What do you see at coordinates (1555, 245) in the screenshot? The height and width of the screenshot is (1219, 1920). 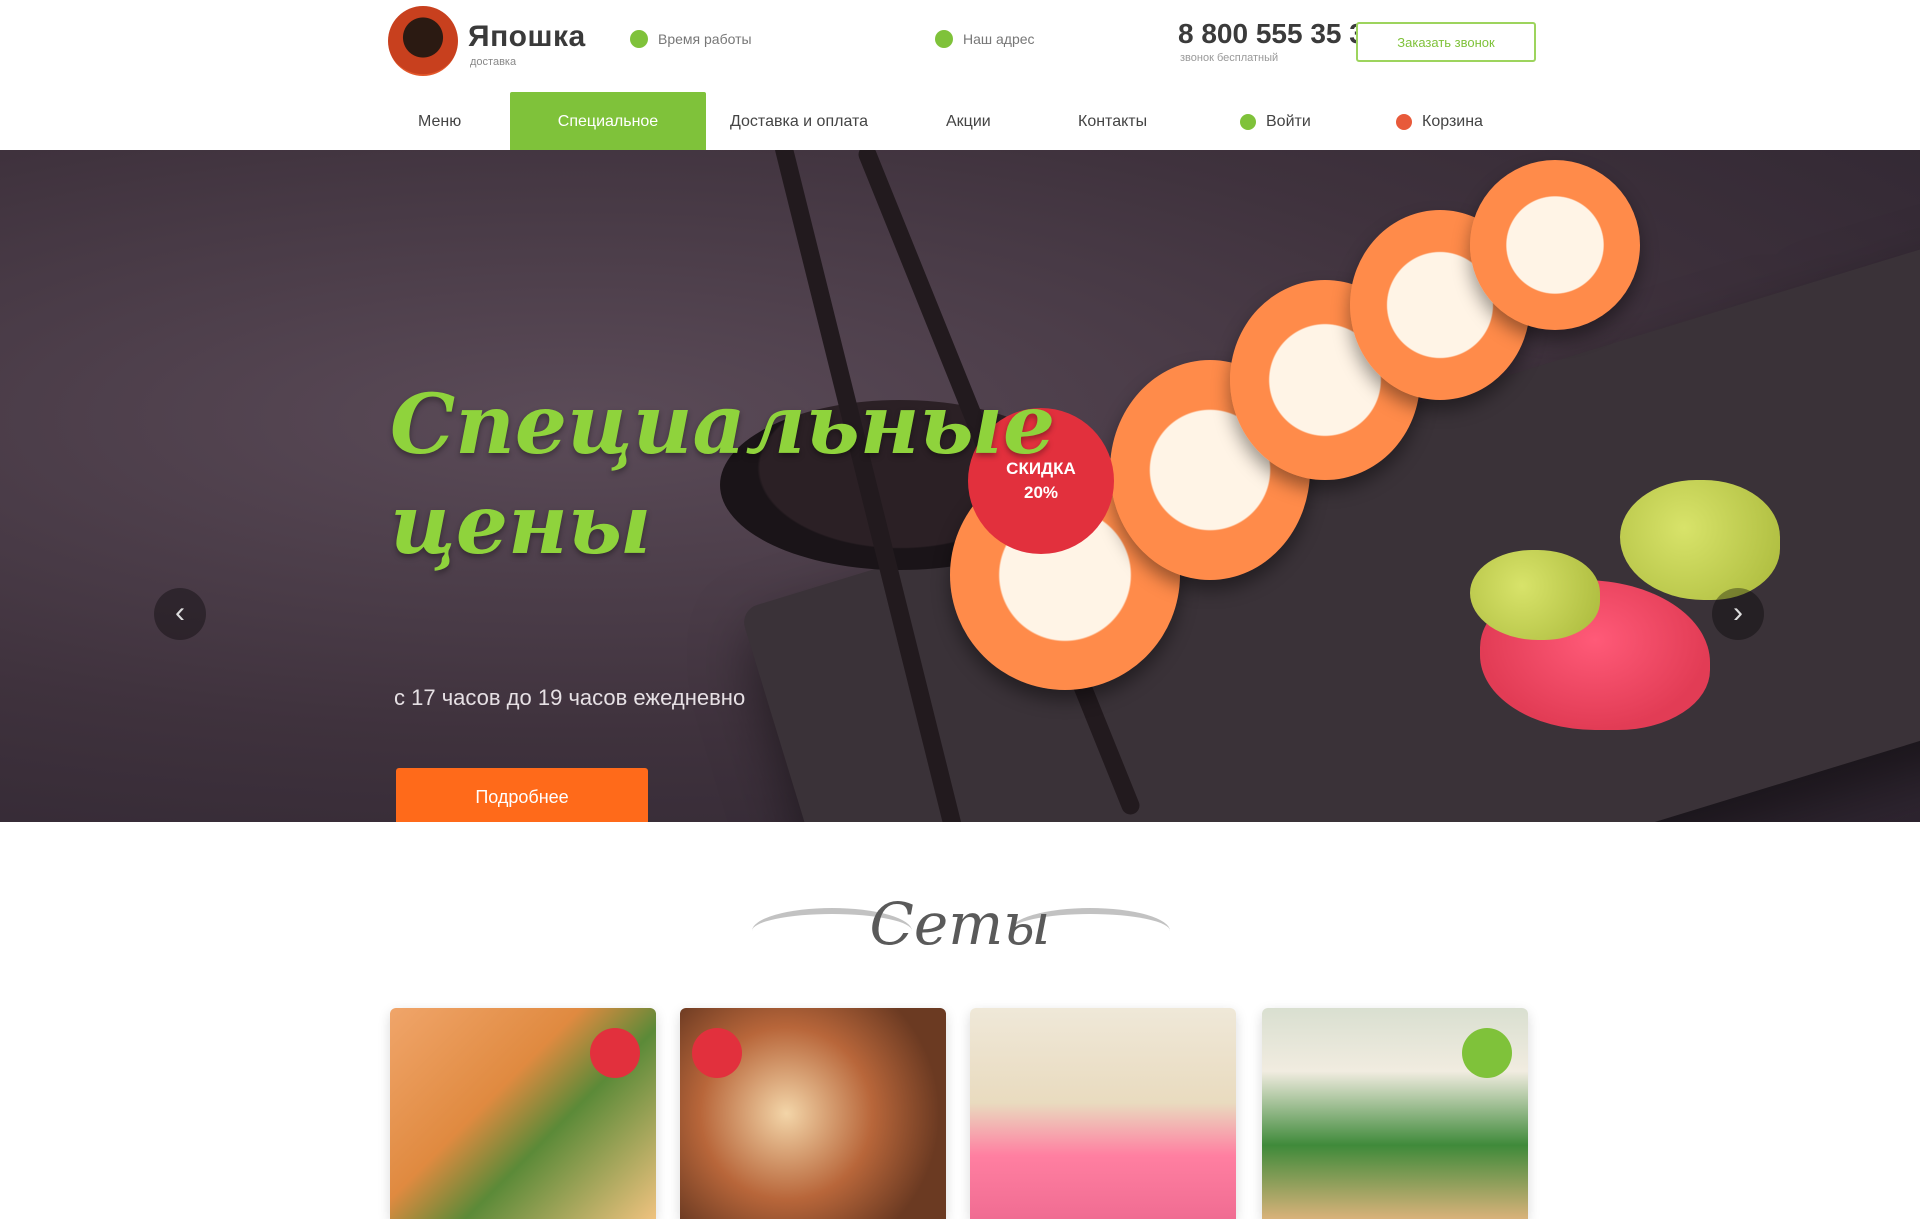 I see `sushi-roll` at bounding box center [1555, 245].